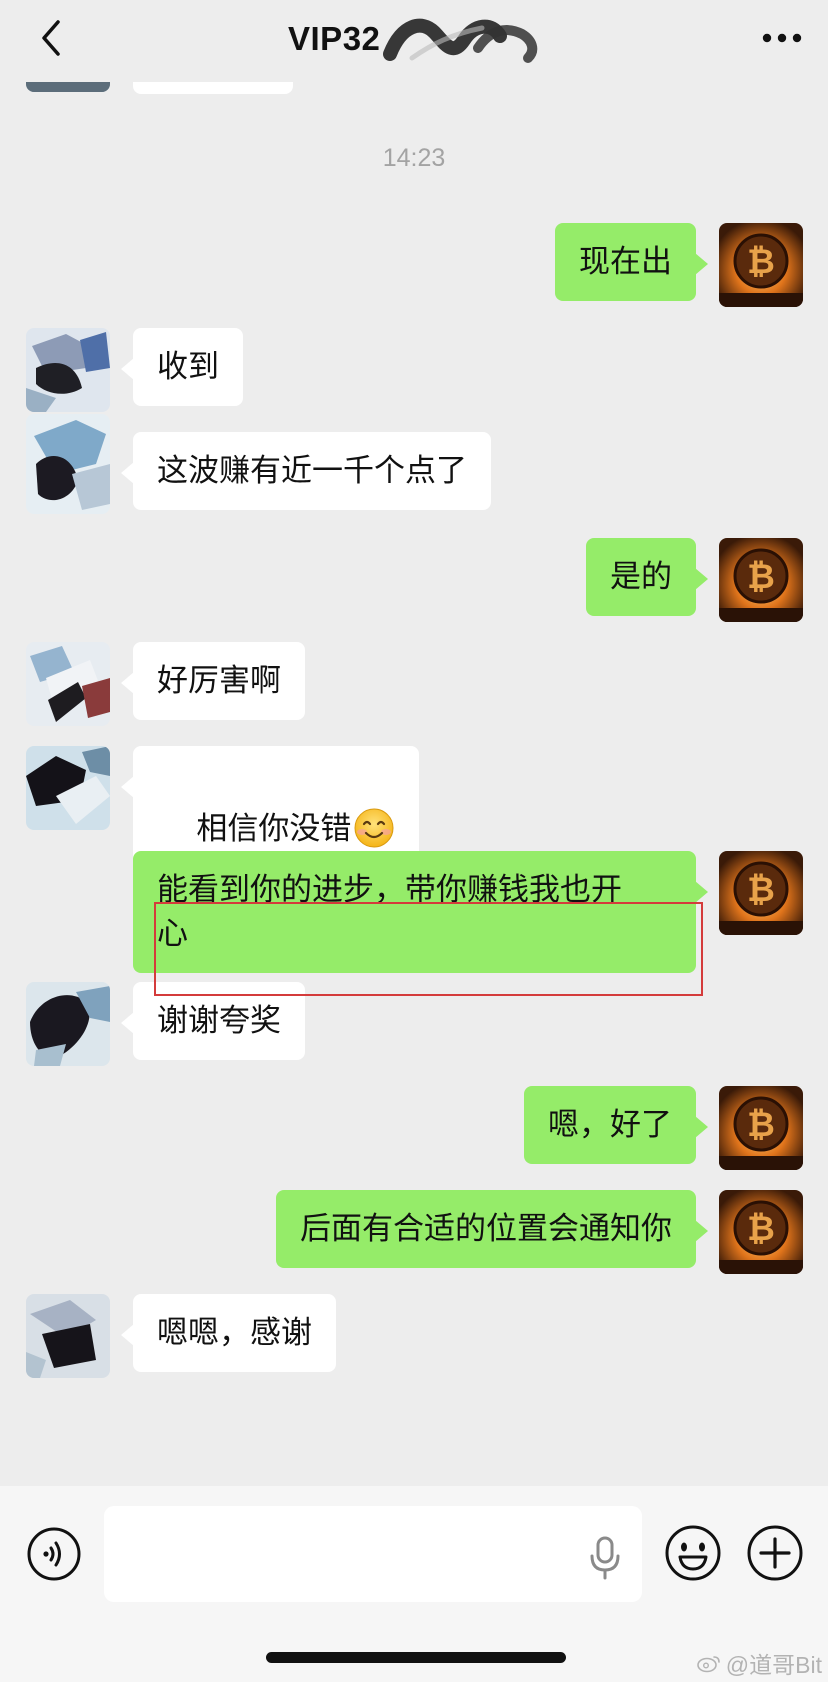  I want to click on message-bubble-outgoing: 是的, so click(647, 577).